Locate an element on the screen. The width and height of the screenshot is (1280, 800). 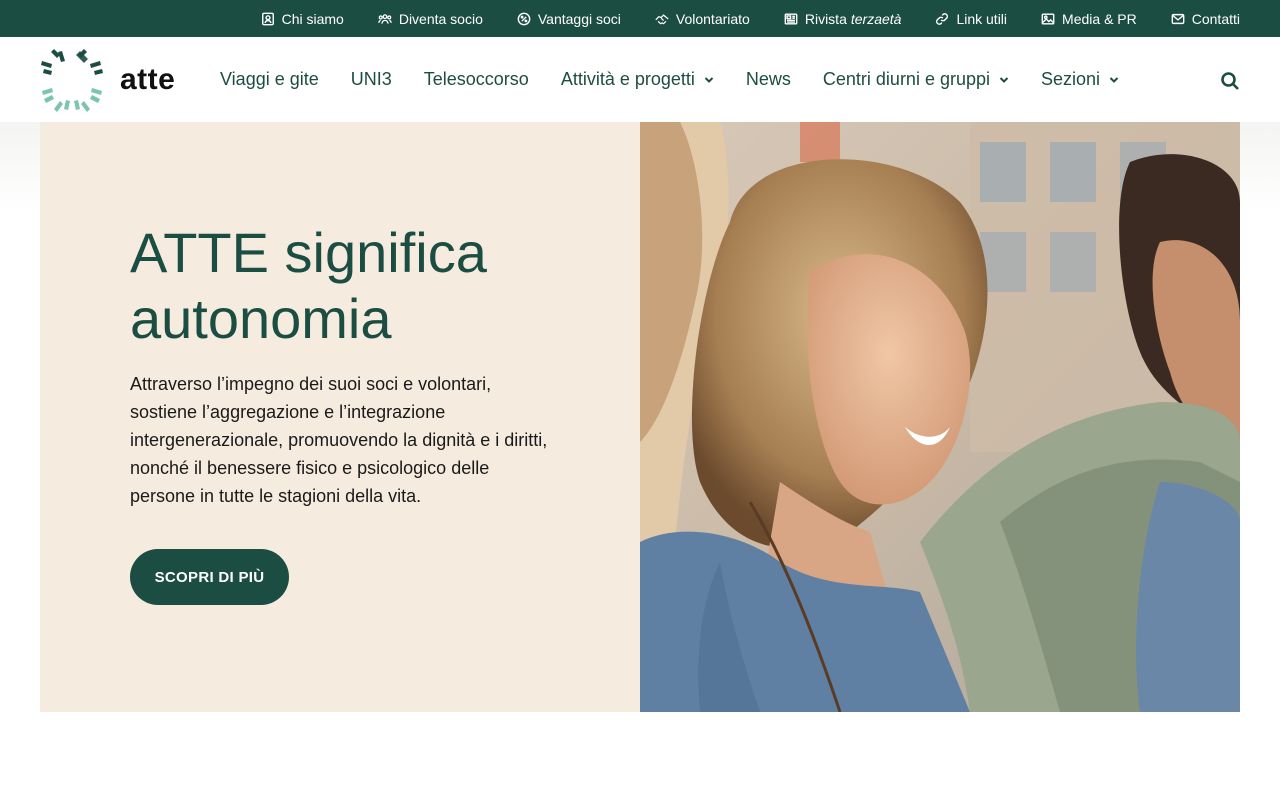
nav-label: UNI3 is located at coordinates (371, 79).